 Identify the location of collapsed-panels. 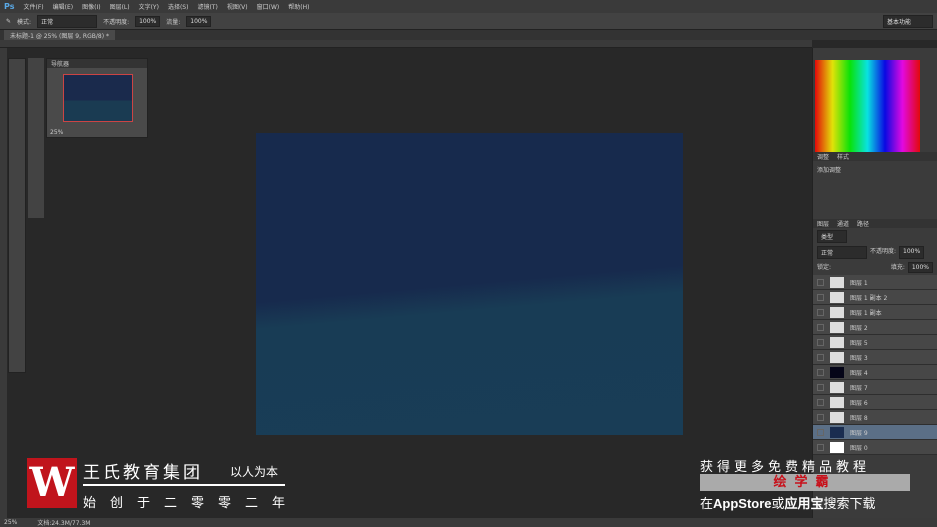
(36, 138).